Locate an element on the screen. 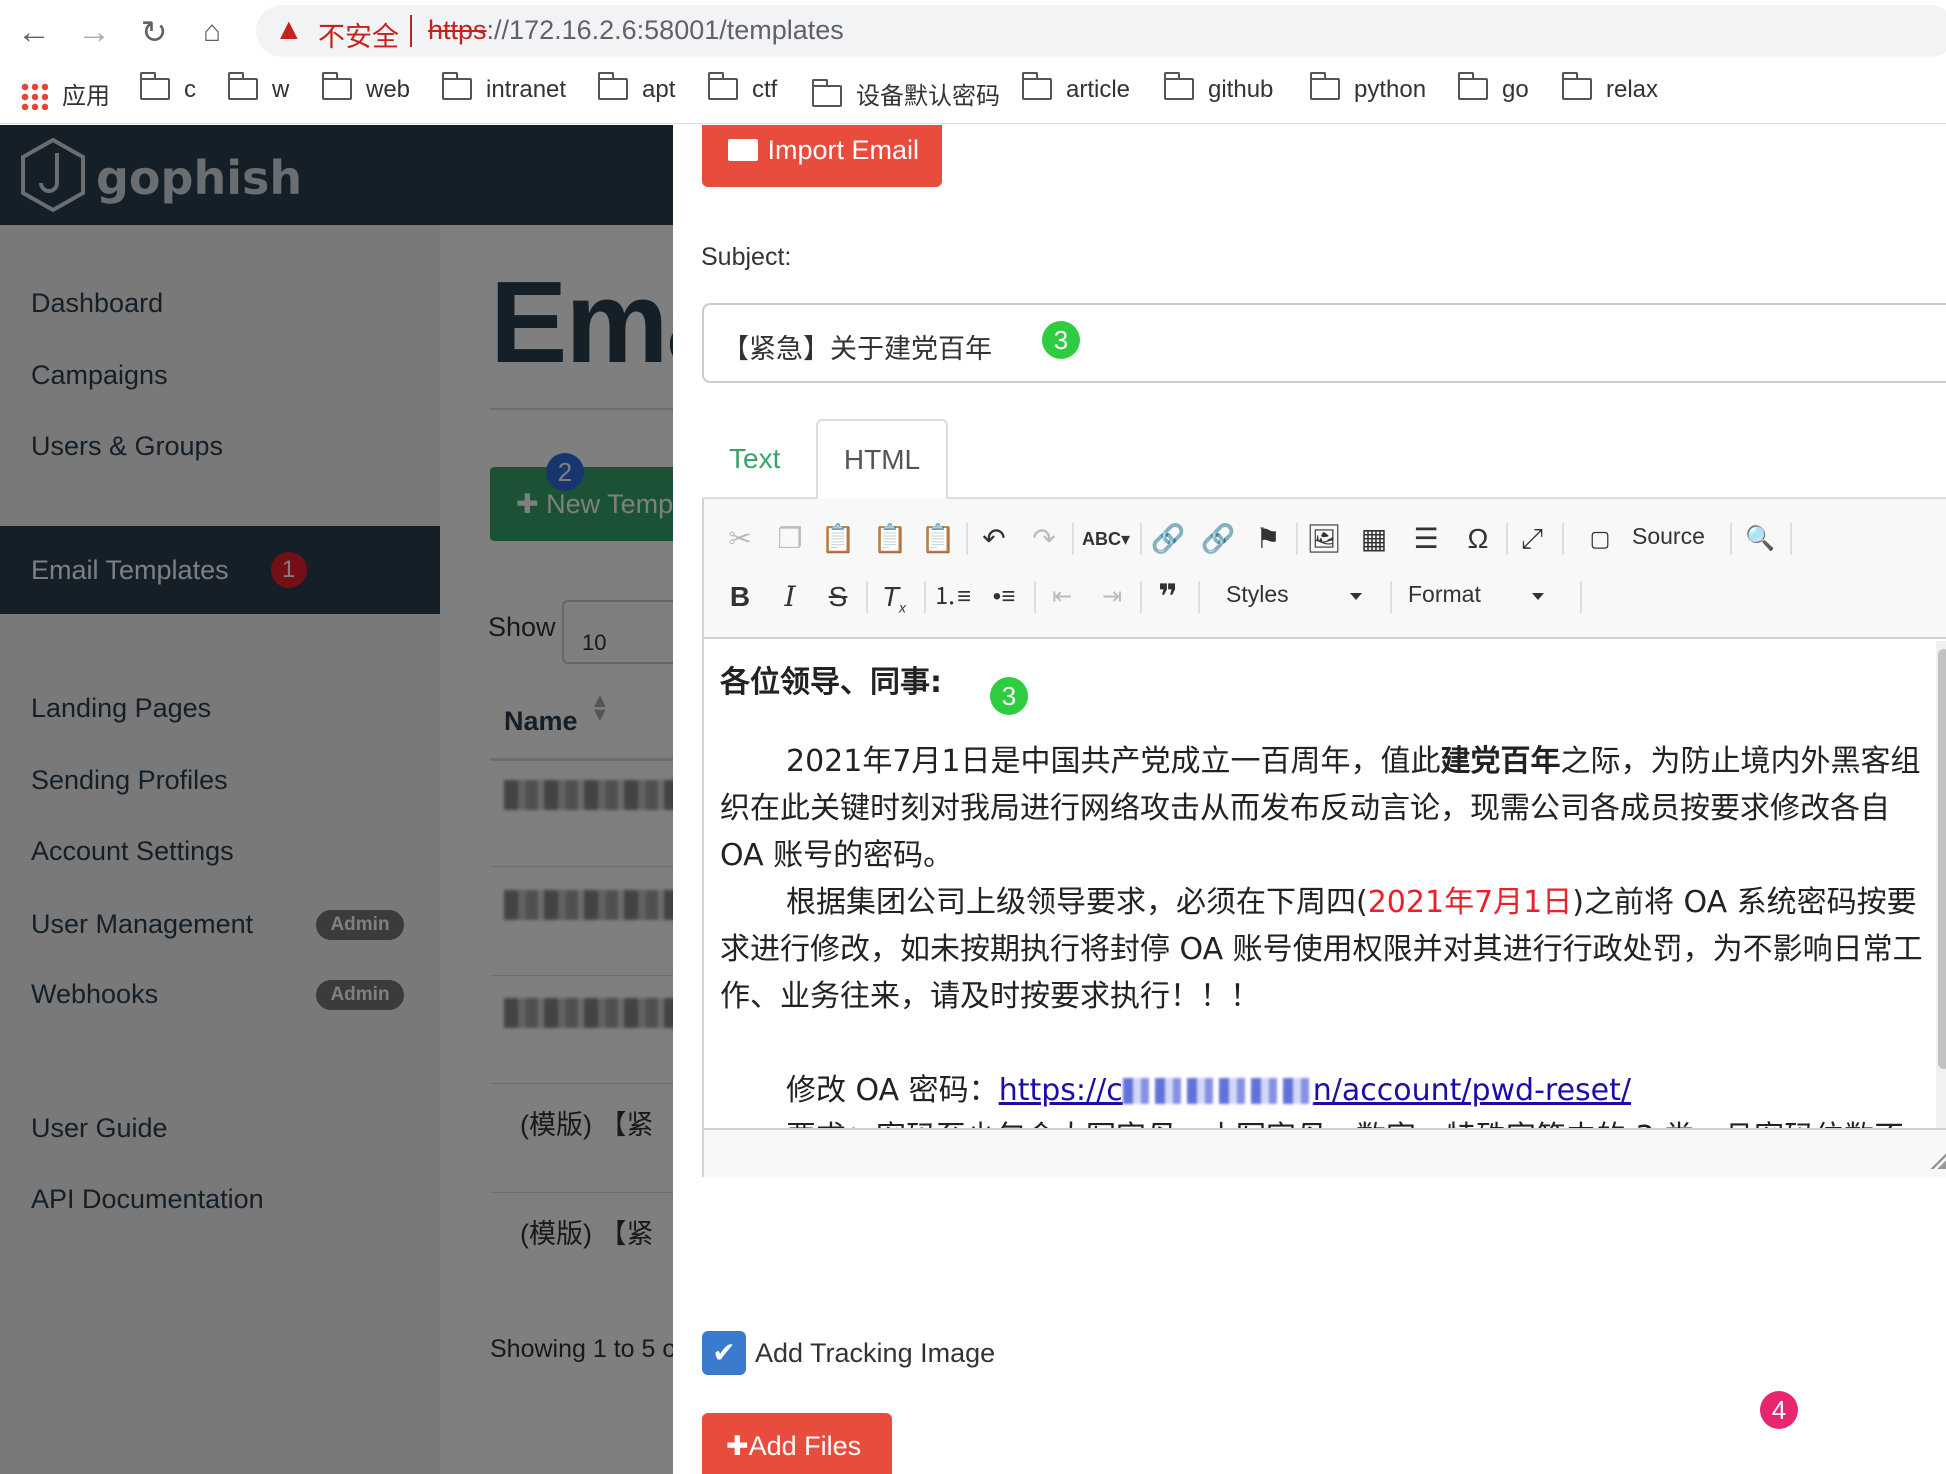 The image size is (1946, 1474). address-bar: ▲ 不安全 https://172.16.2.6:58001/templates is located at coordinates (1101, 31).